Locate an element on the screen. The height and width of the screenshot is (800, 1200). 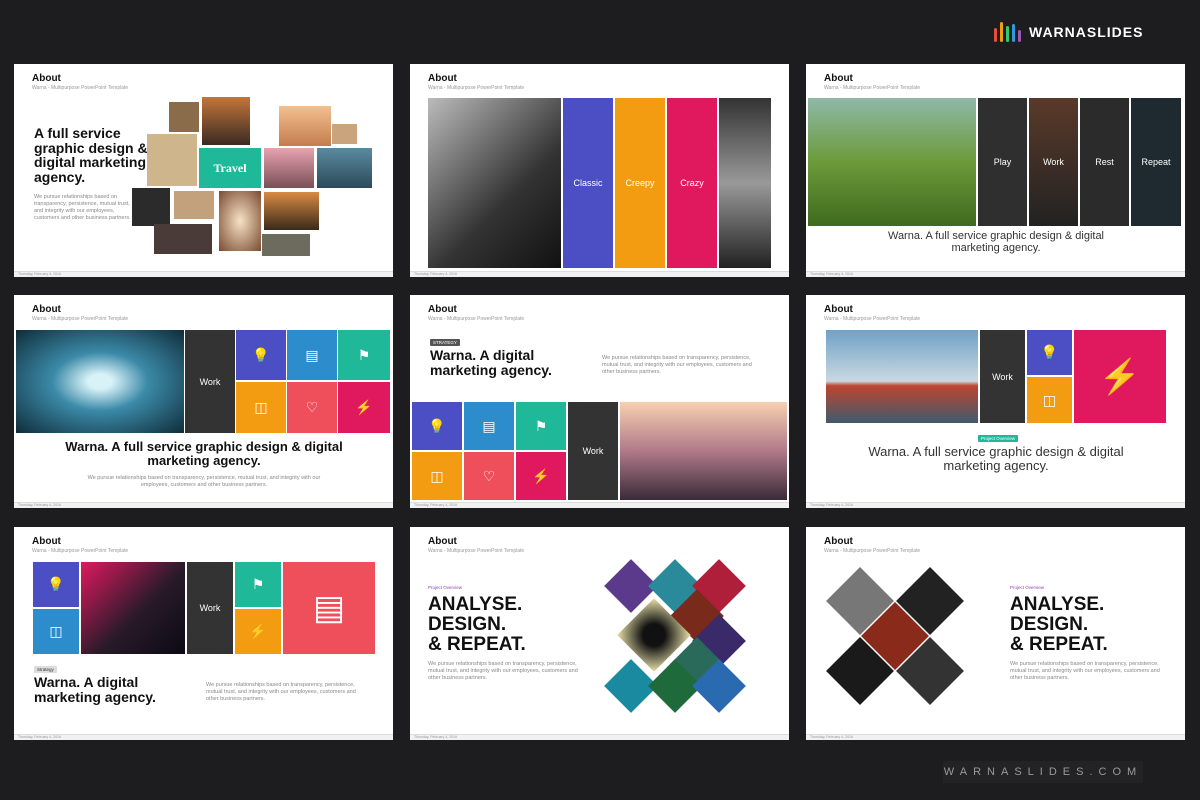
brand-logo: WARNASLIDES is located at coordinates (1068, 32).